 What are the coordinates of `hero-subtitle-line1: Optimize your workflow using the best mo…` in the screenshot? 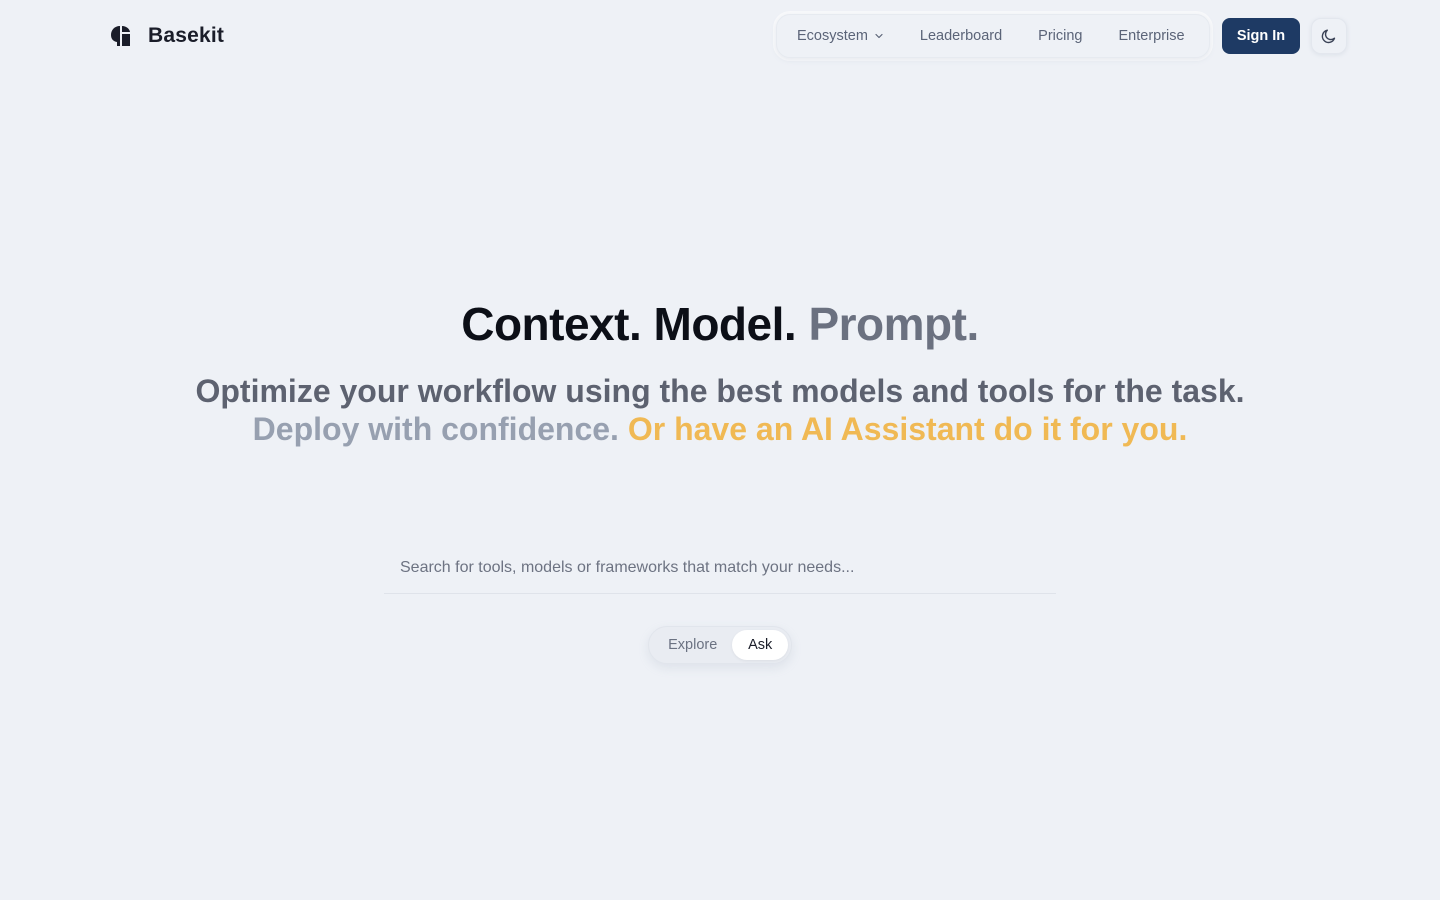 It's located at (720, 391).